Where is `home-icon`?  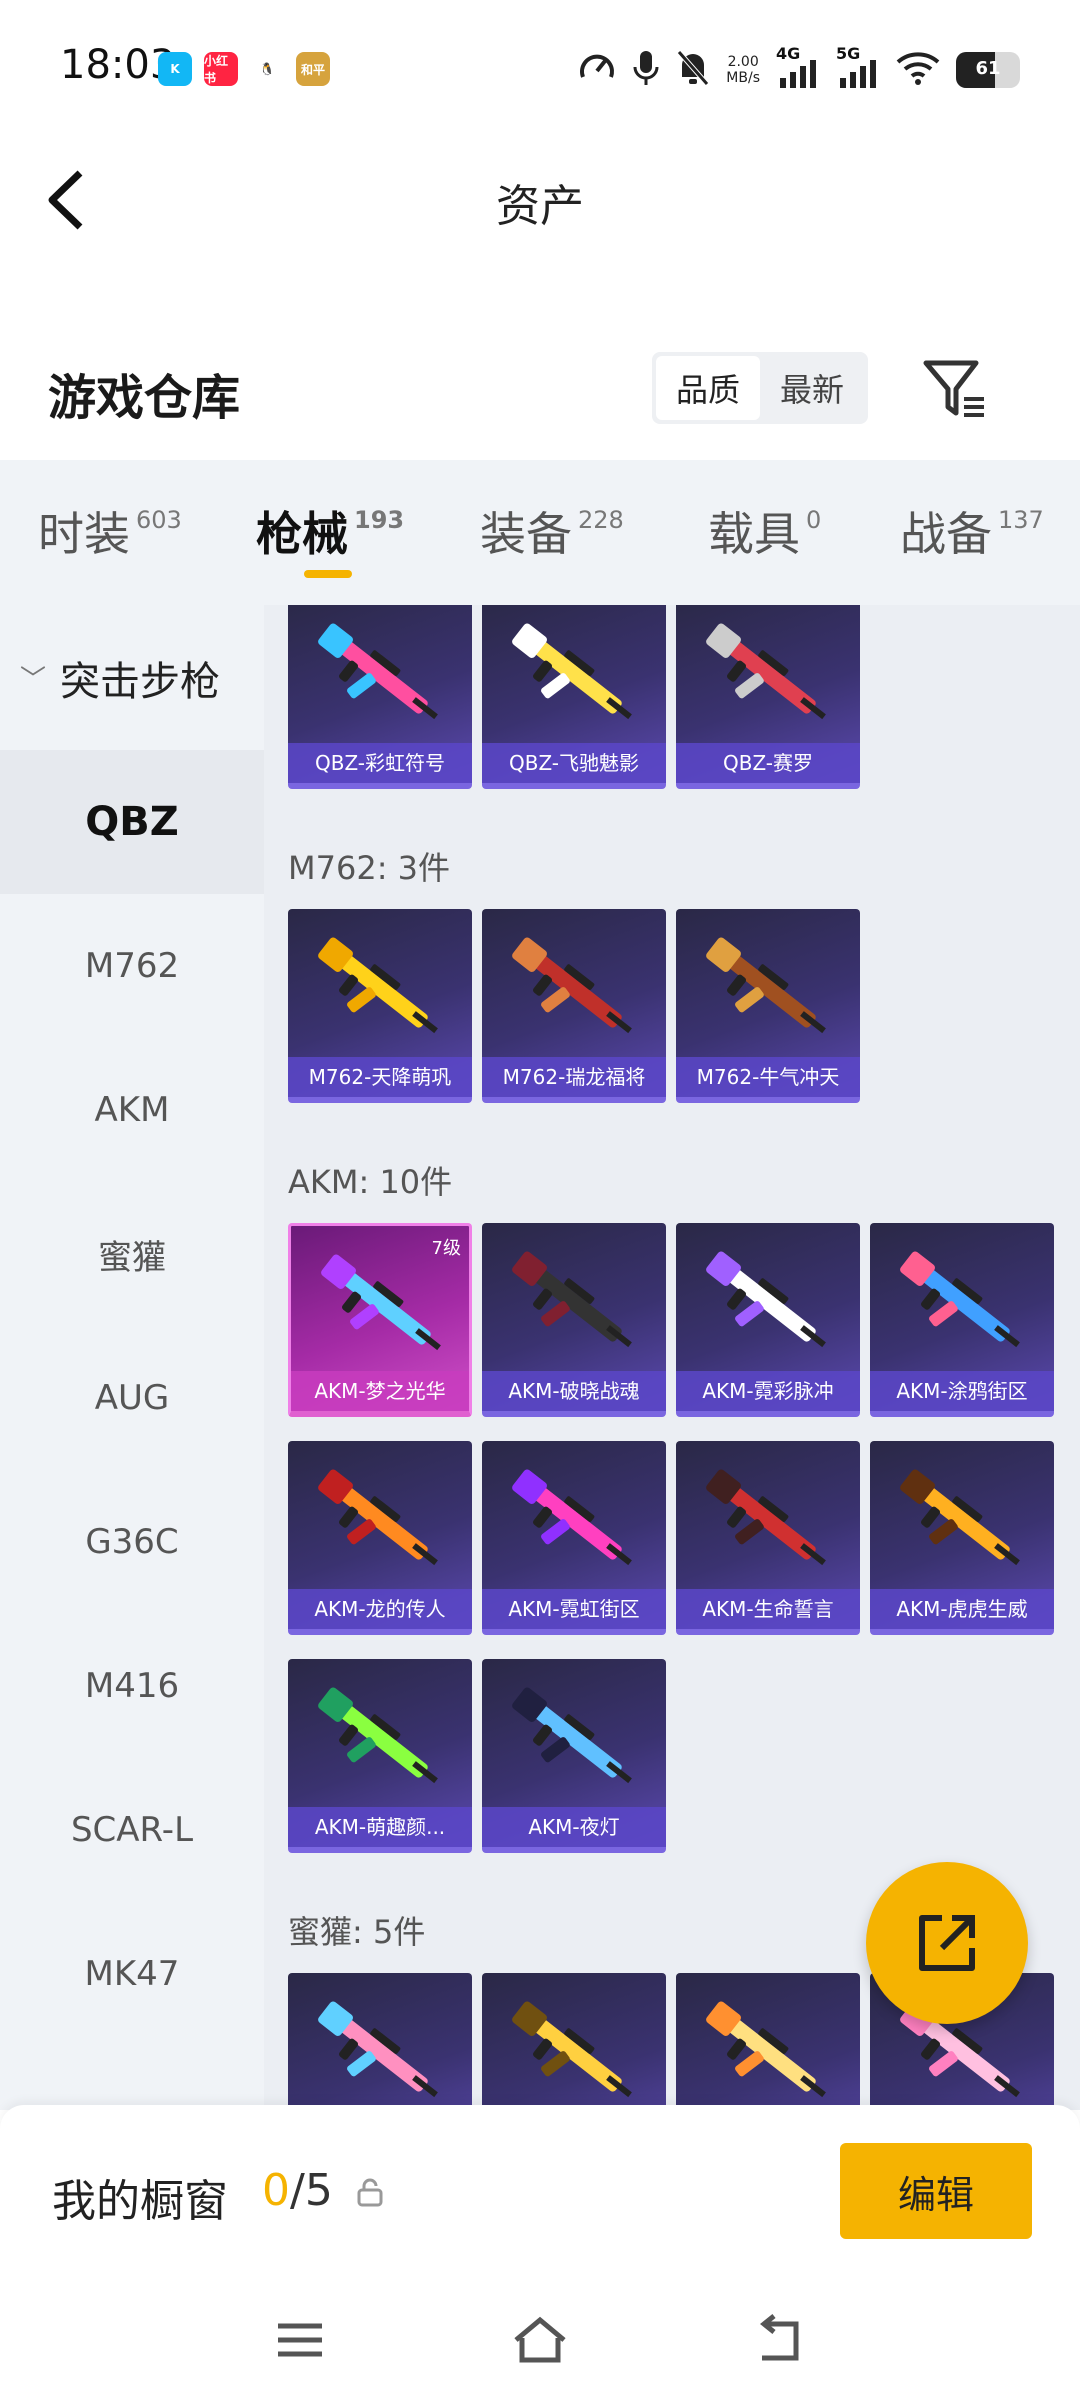
home-icon is located at coordinates (540, 2339).